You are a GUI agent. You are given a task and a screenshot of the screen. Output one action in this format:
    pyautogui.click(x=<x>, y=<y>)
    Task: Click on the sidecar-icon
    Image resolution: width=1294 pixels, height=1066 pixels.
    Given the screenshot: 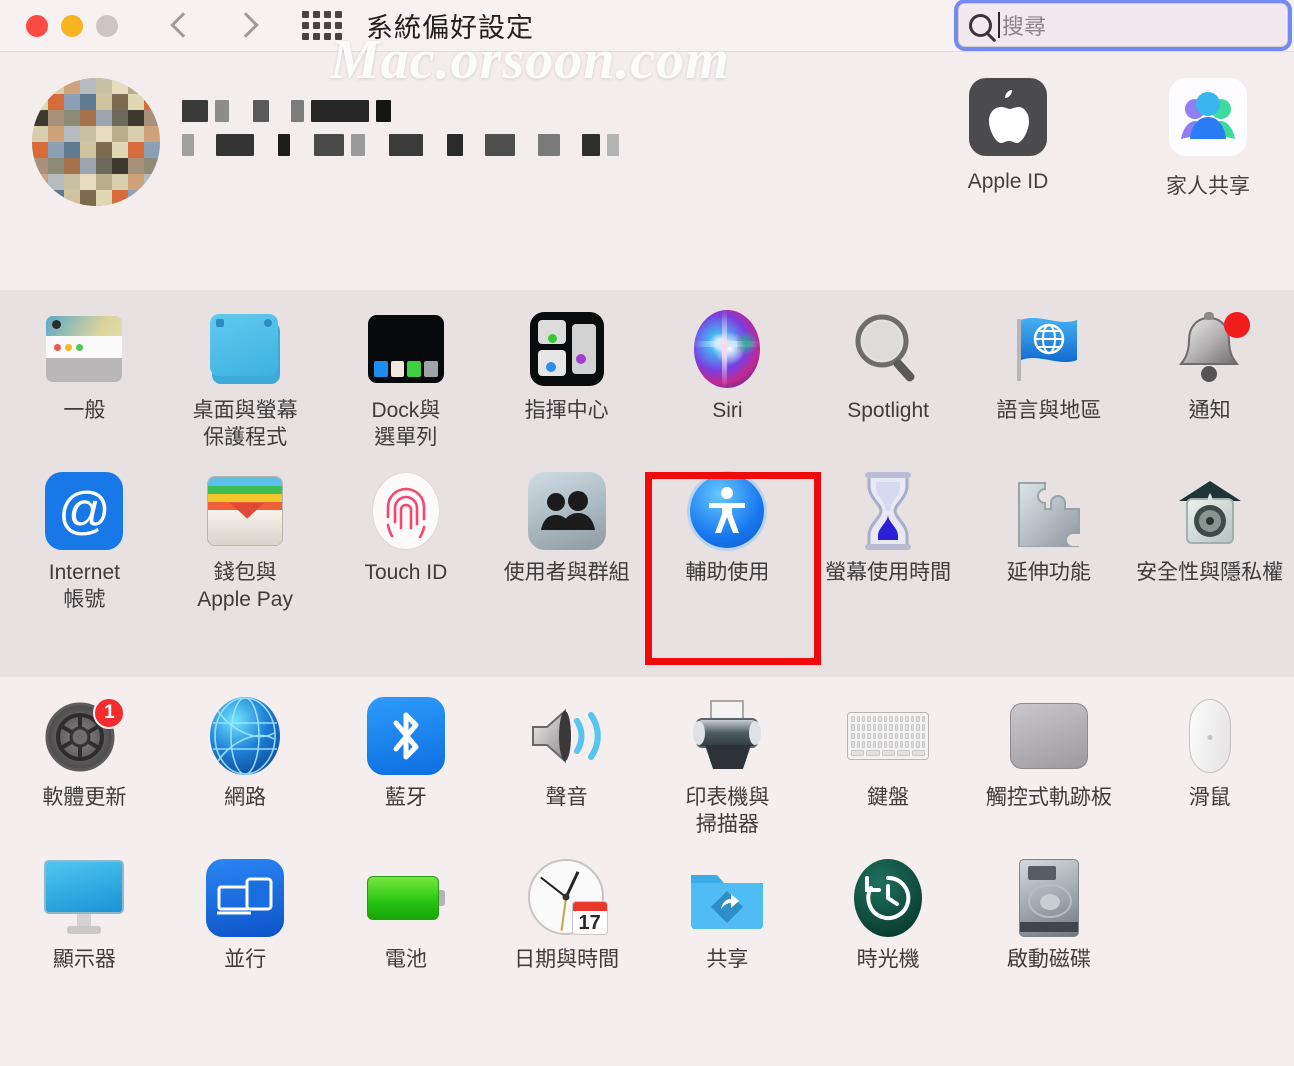 What is the action you would take?
    pyautogui.click(x=245, y=898)
    